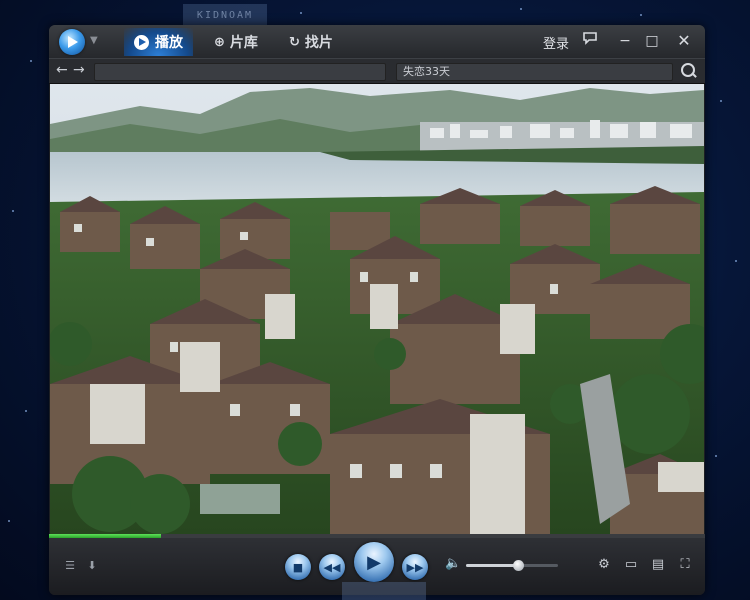  Describe the element at coordinates (79, 70) in the screenshot. I see `forward-arrow-icon: →` at that location.